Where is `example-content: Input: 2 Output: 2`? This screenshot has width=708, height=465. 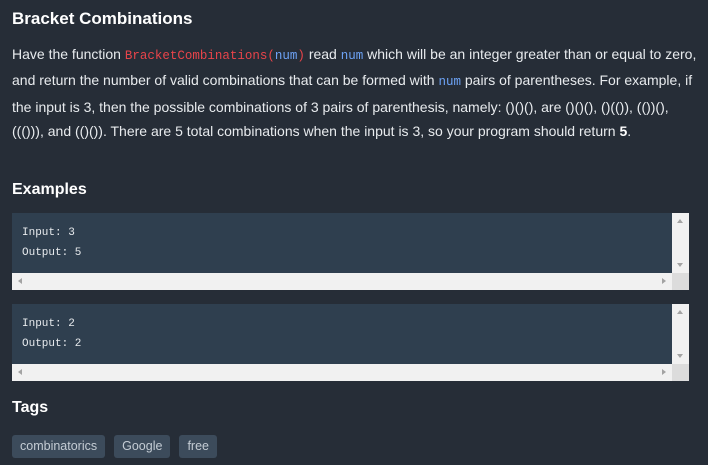
example-content: Input: 2 Output: 2 is located at coordinates (341, 334).